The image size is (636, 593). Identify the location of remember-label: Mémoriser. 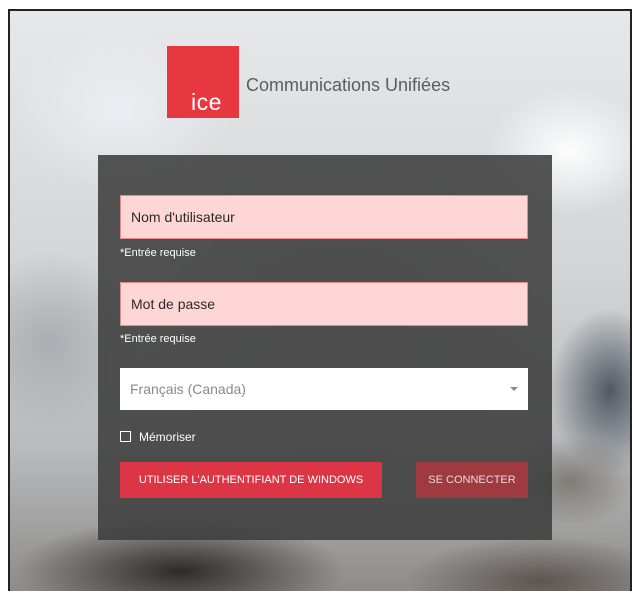
(167, 437).